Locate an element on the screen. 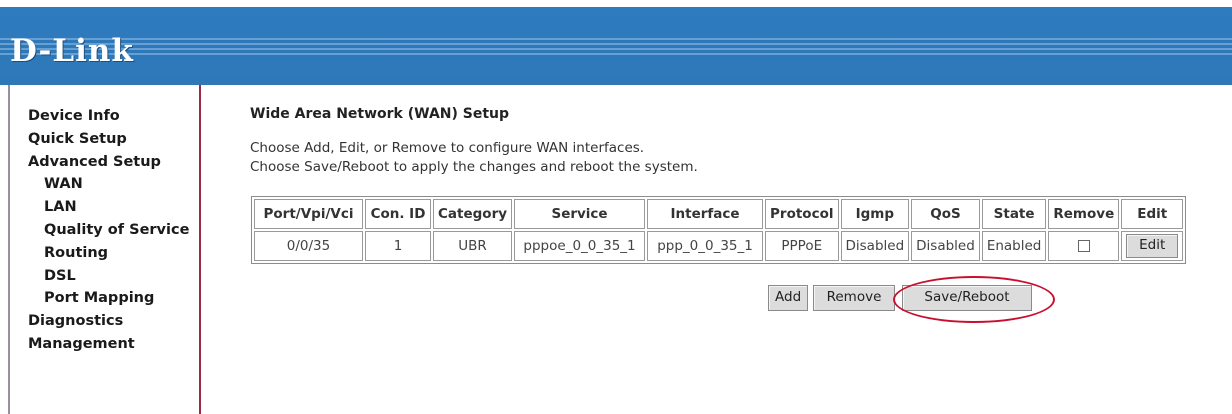 The image size is (1232, 414). cell-service: pppoe_0_0_35_1 is located at coordinates (580, 246).